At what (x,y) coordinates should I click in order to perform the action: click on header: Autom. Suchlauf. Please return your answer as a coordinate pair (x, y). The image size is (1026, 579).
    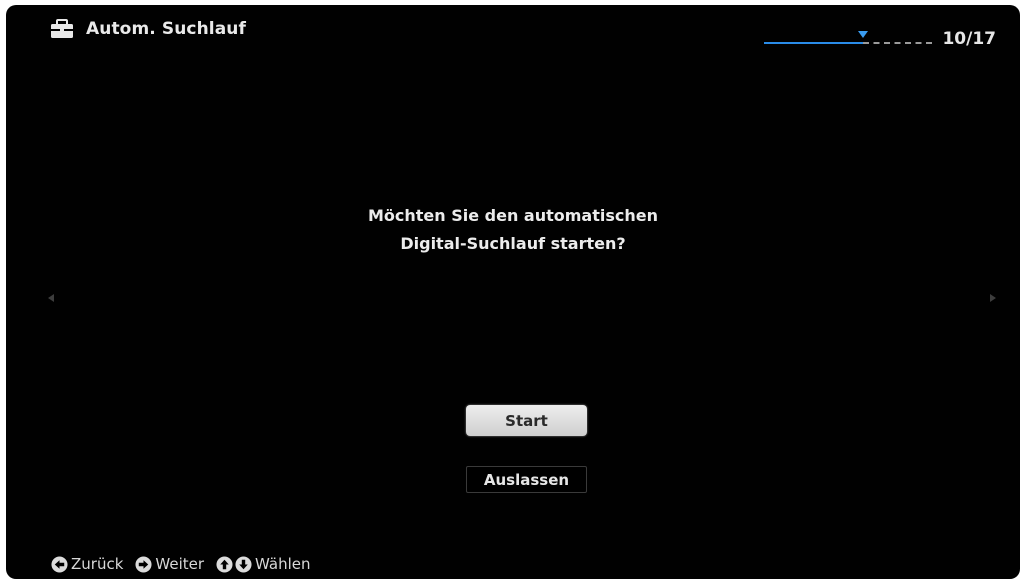
    Looking at the image, I should click on (148, 29).